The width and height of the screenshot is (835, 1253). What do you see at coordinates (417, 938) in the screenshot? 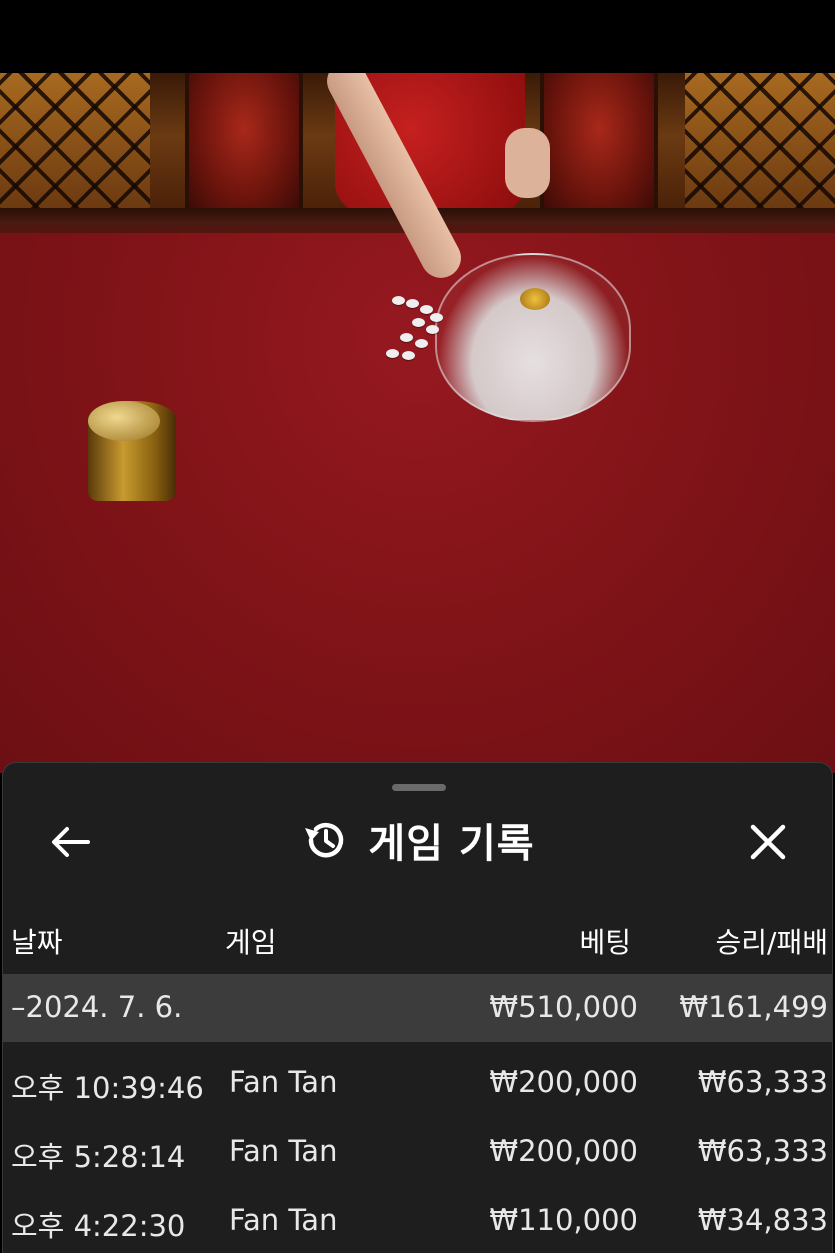
I see `table-header: 날짜 게임 베팅 승리/패배` at bounding box center [417, 938].